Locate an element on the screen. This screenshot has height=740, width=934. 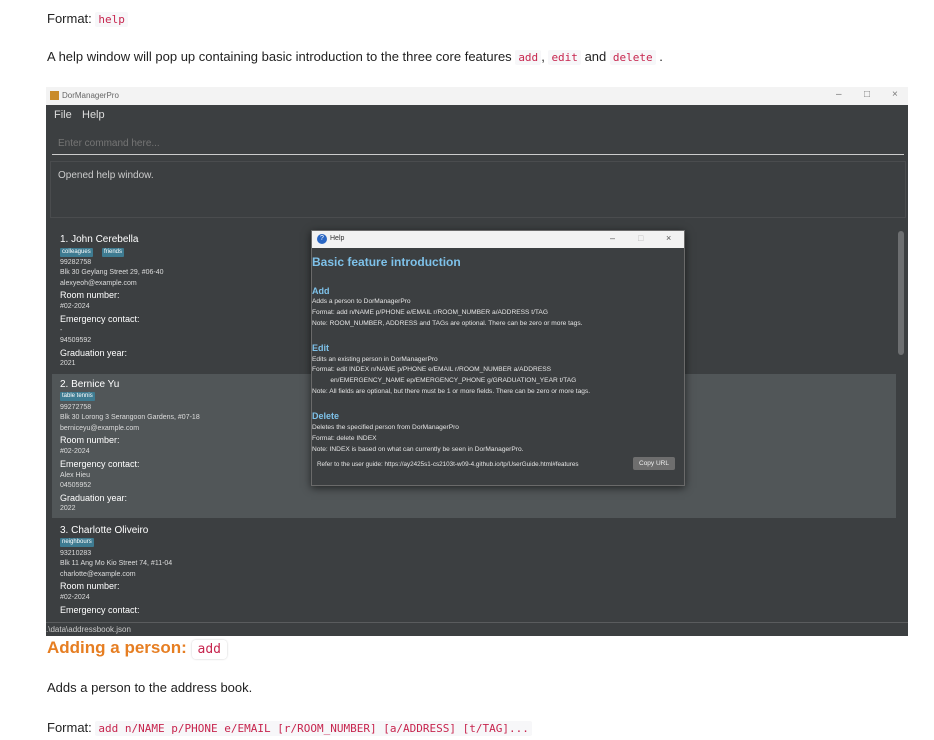
help-titlebar: ? Help – □ × is located at coordinates (498, 239).